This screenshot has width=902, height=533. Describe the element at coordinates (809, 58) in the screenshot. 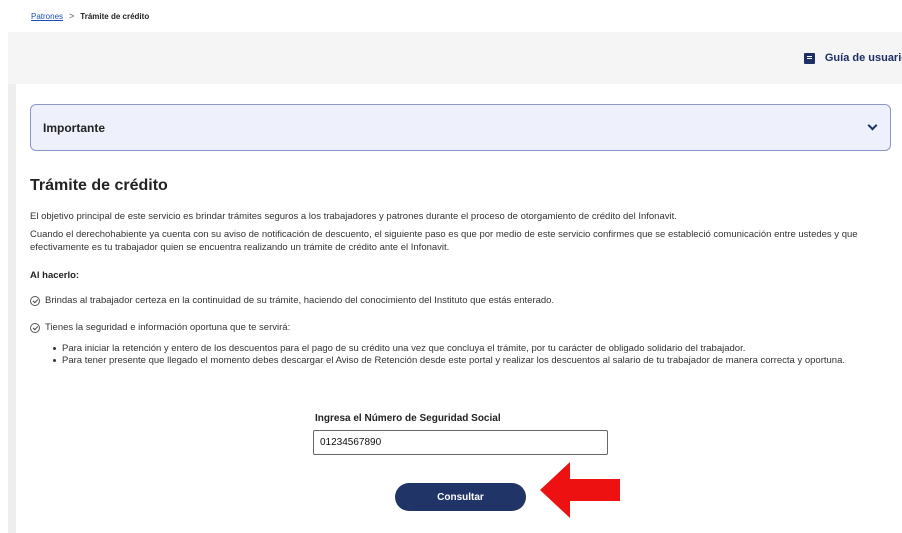

I see `book-icon` at that location.